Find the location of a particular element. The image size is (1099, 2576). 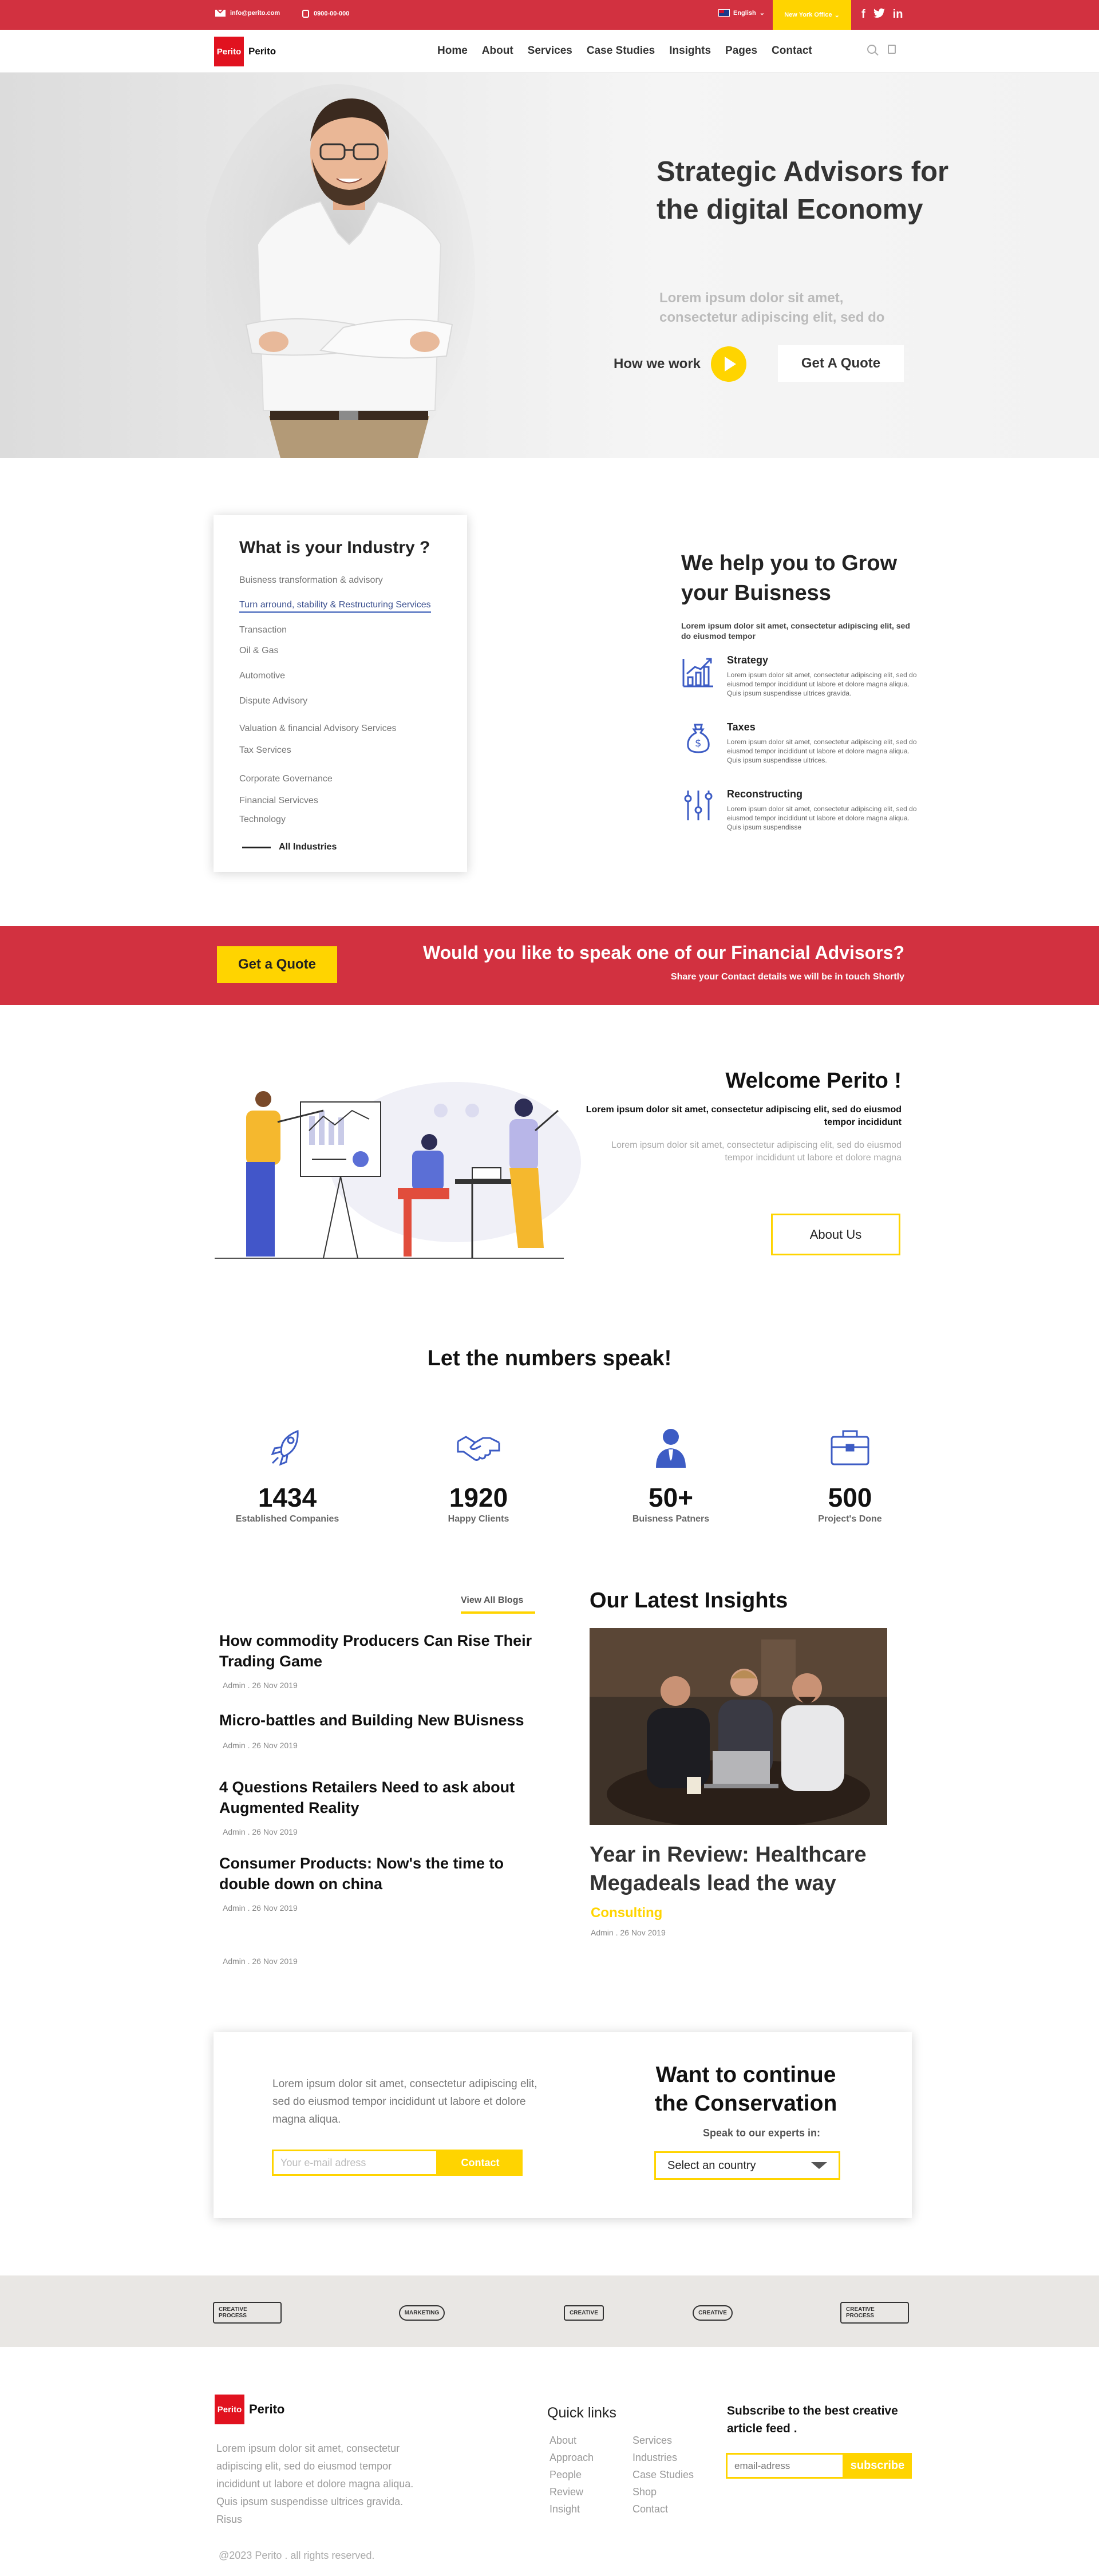

stat-value: 1434 is located at coordinates (287, 1497).